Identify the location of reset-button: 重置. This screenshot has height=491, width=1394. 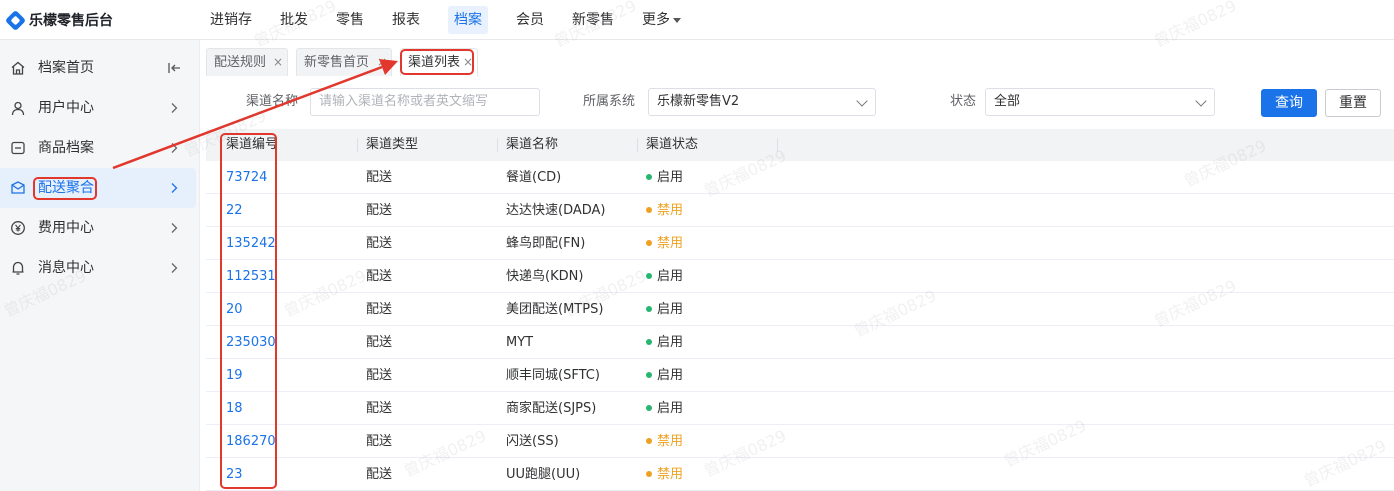
(1353, 103).